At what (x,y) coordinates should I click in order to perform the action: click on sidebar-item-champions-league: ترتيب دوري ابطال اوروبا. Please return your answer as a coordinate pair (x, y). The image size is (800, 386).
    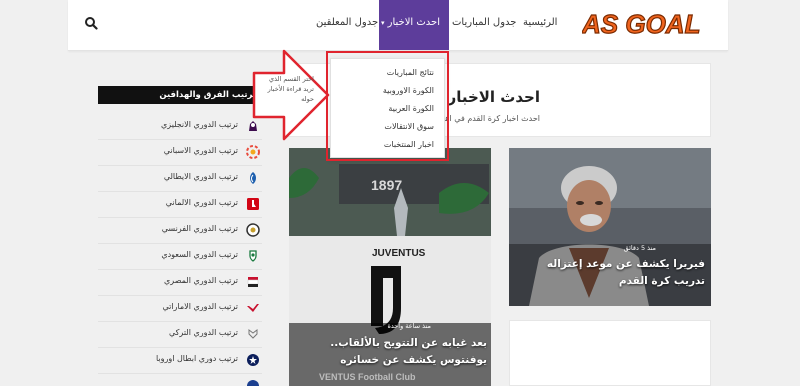
    Looking at the image, I should click on (180, 361).